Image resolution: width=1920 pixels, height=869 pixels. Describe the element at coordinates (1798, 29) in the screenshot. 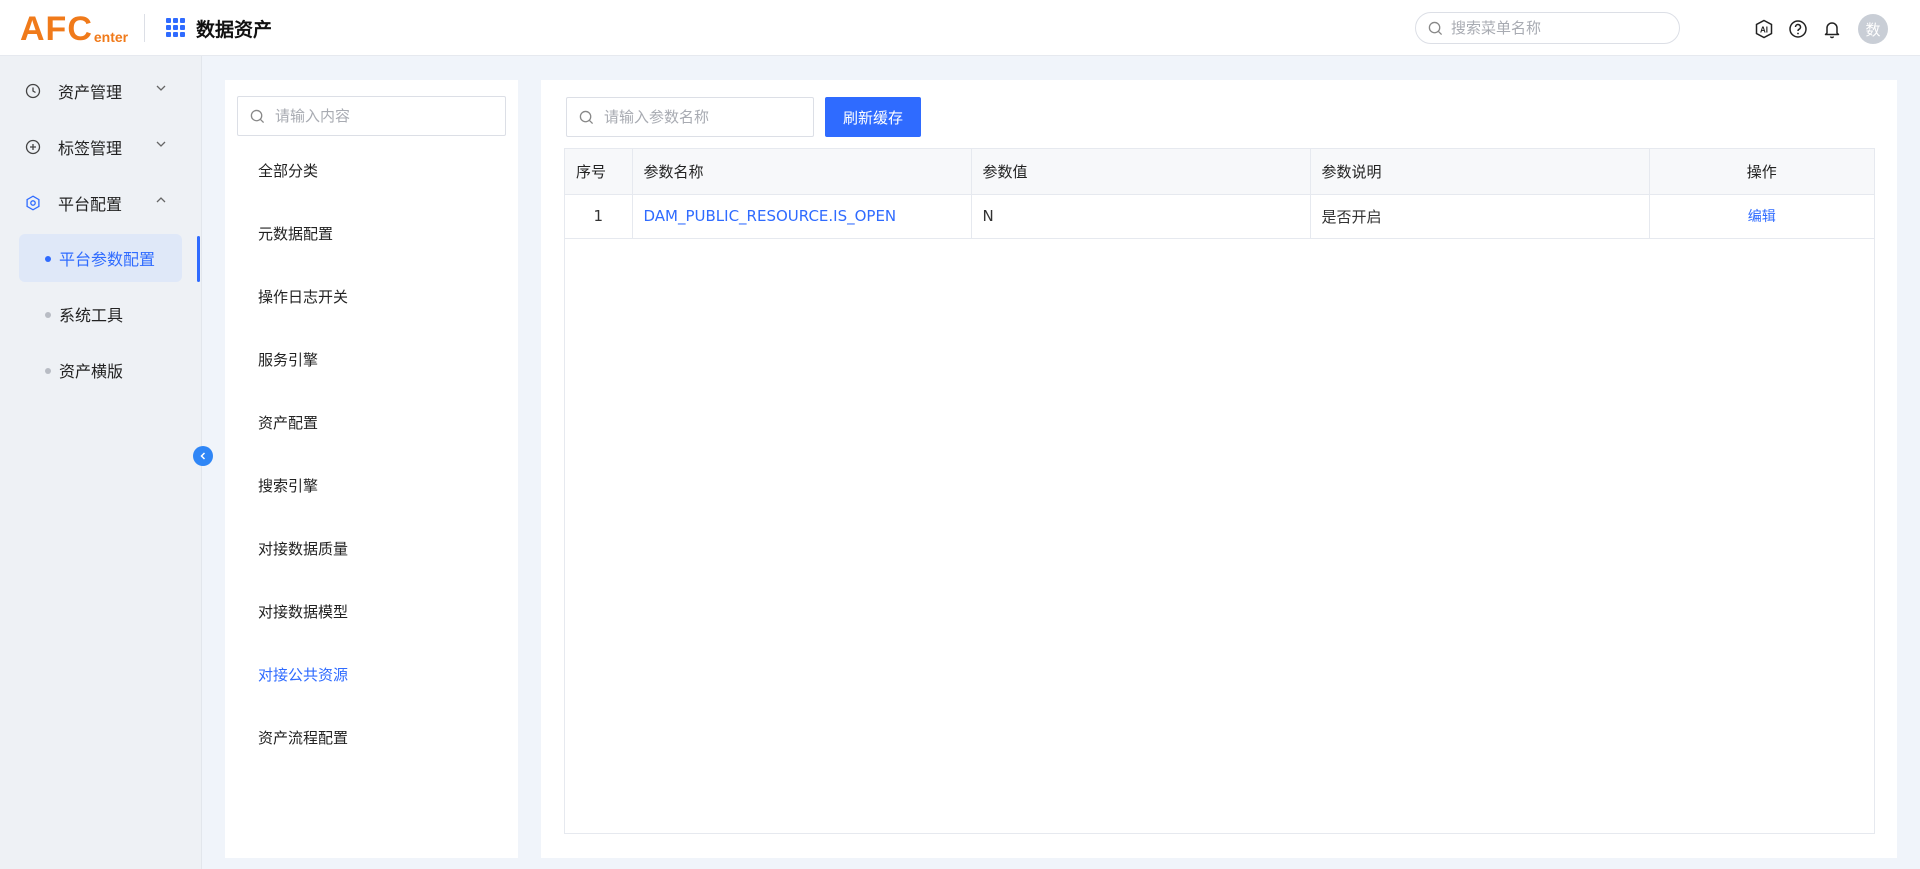

I see `help-icon` at that location.